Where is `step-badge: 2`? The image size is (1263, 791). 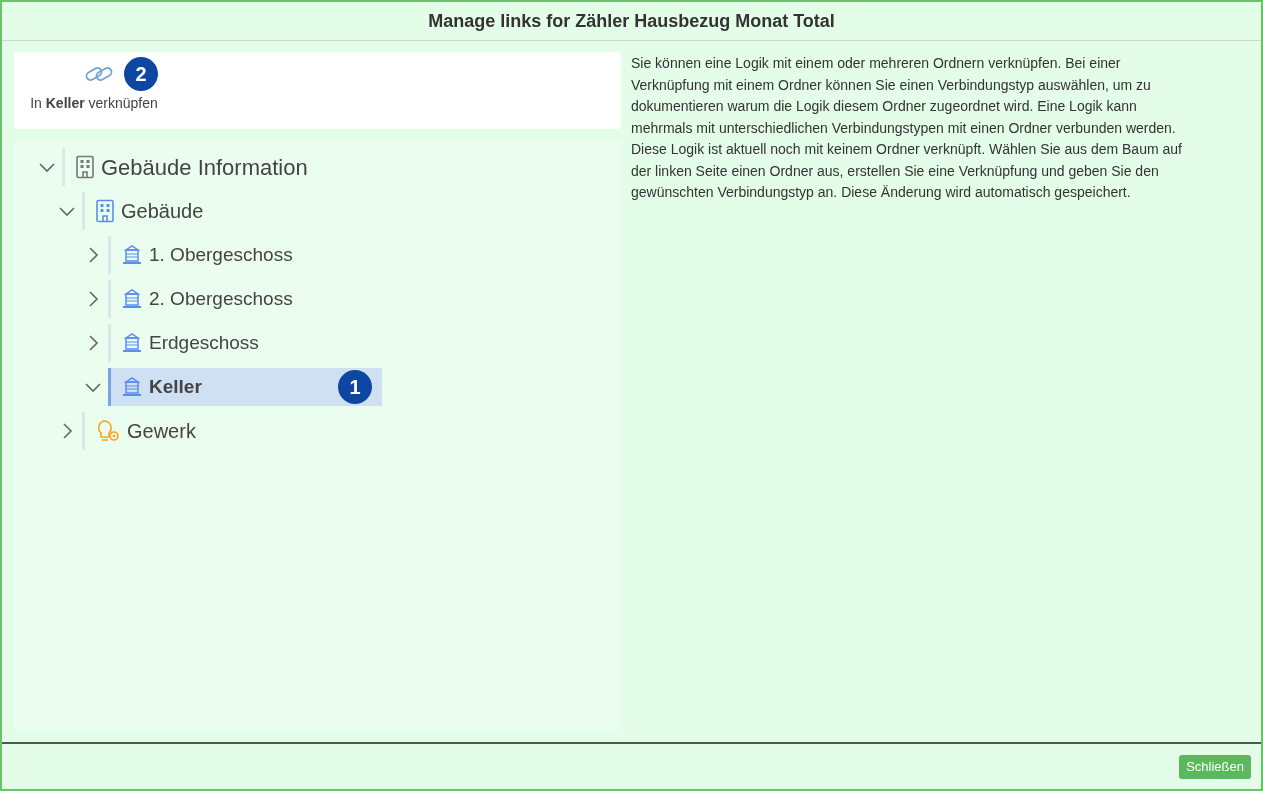 step-badge: 2 is located at coordinates (141, 74).